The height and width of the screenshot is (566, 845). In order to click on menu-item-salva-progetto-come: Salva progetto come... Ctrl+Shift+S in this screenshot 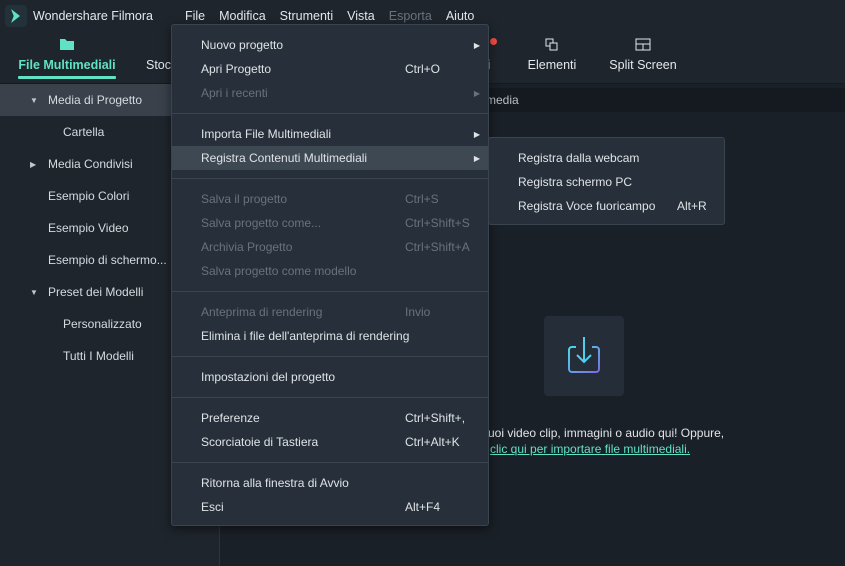, I will do `click(330, 223)`.